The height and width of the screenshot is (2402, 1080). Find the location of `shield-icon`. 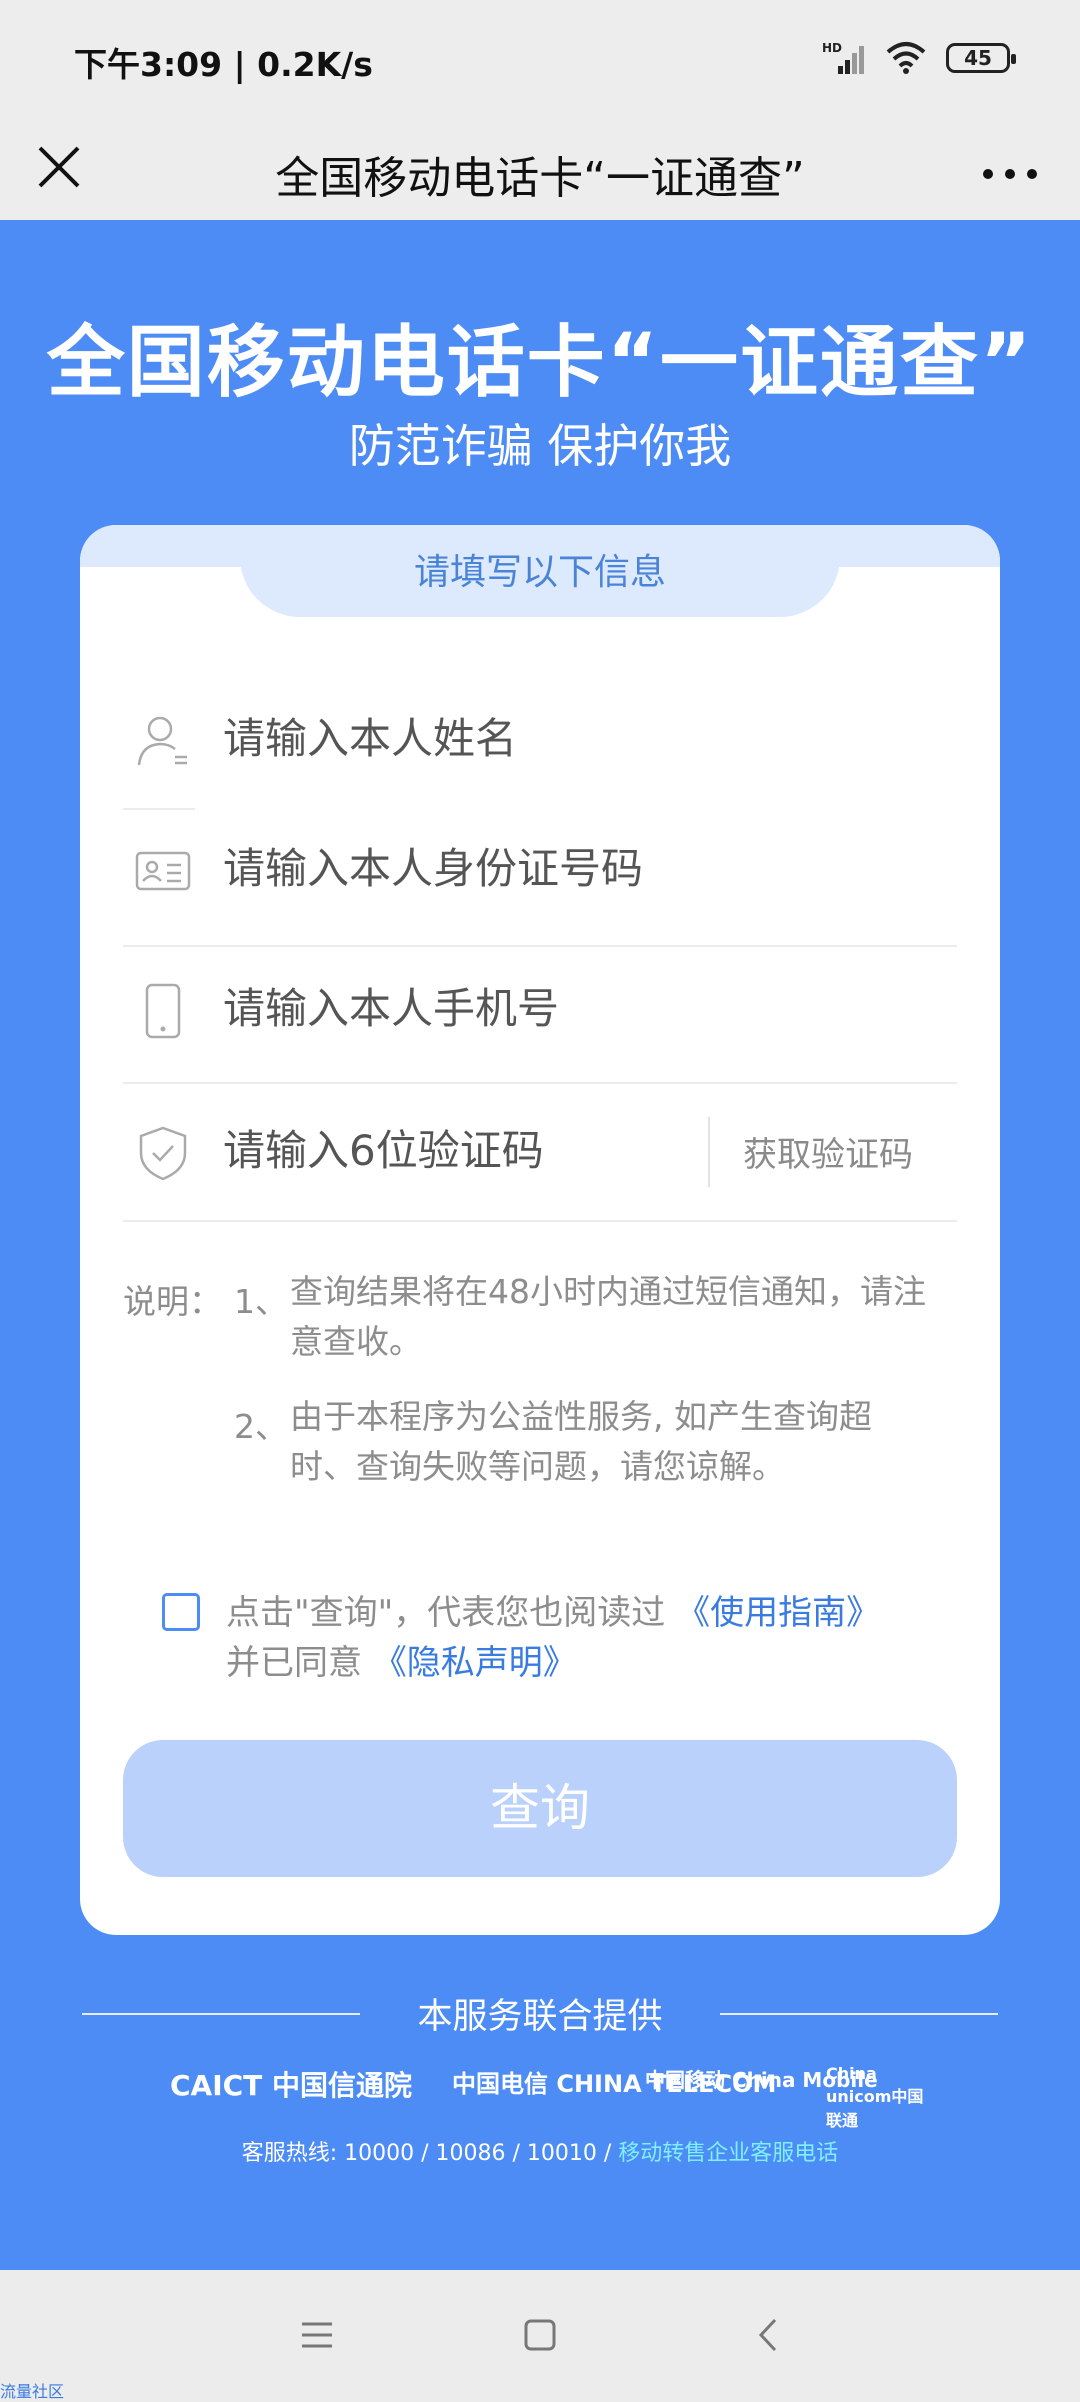

shield-icon is located at coordinates (163, 1153).